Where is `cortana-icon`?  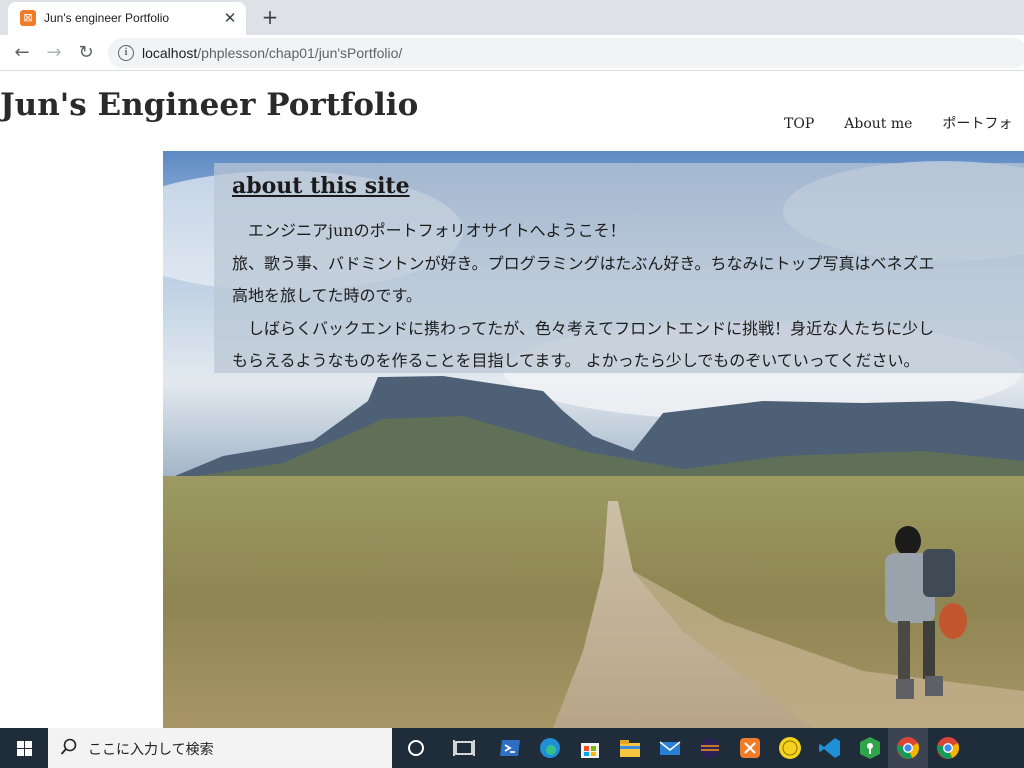
cortana-icon is located at coordinates (416, 748).